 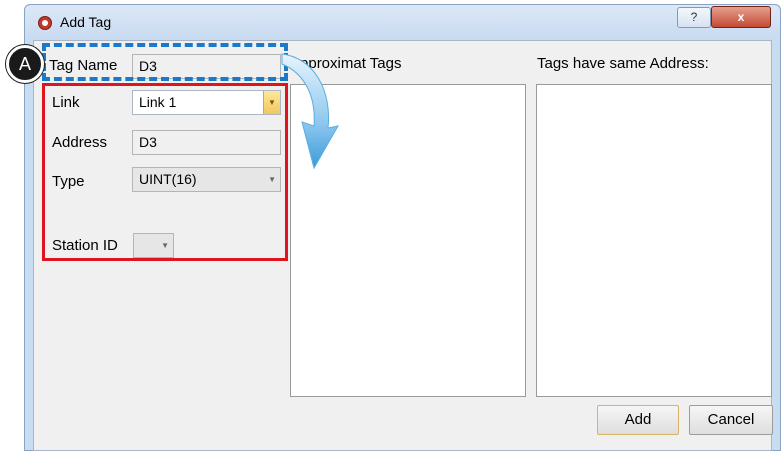 I want to click on annotation-badge-a: A, so click(x=25, y=64).